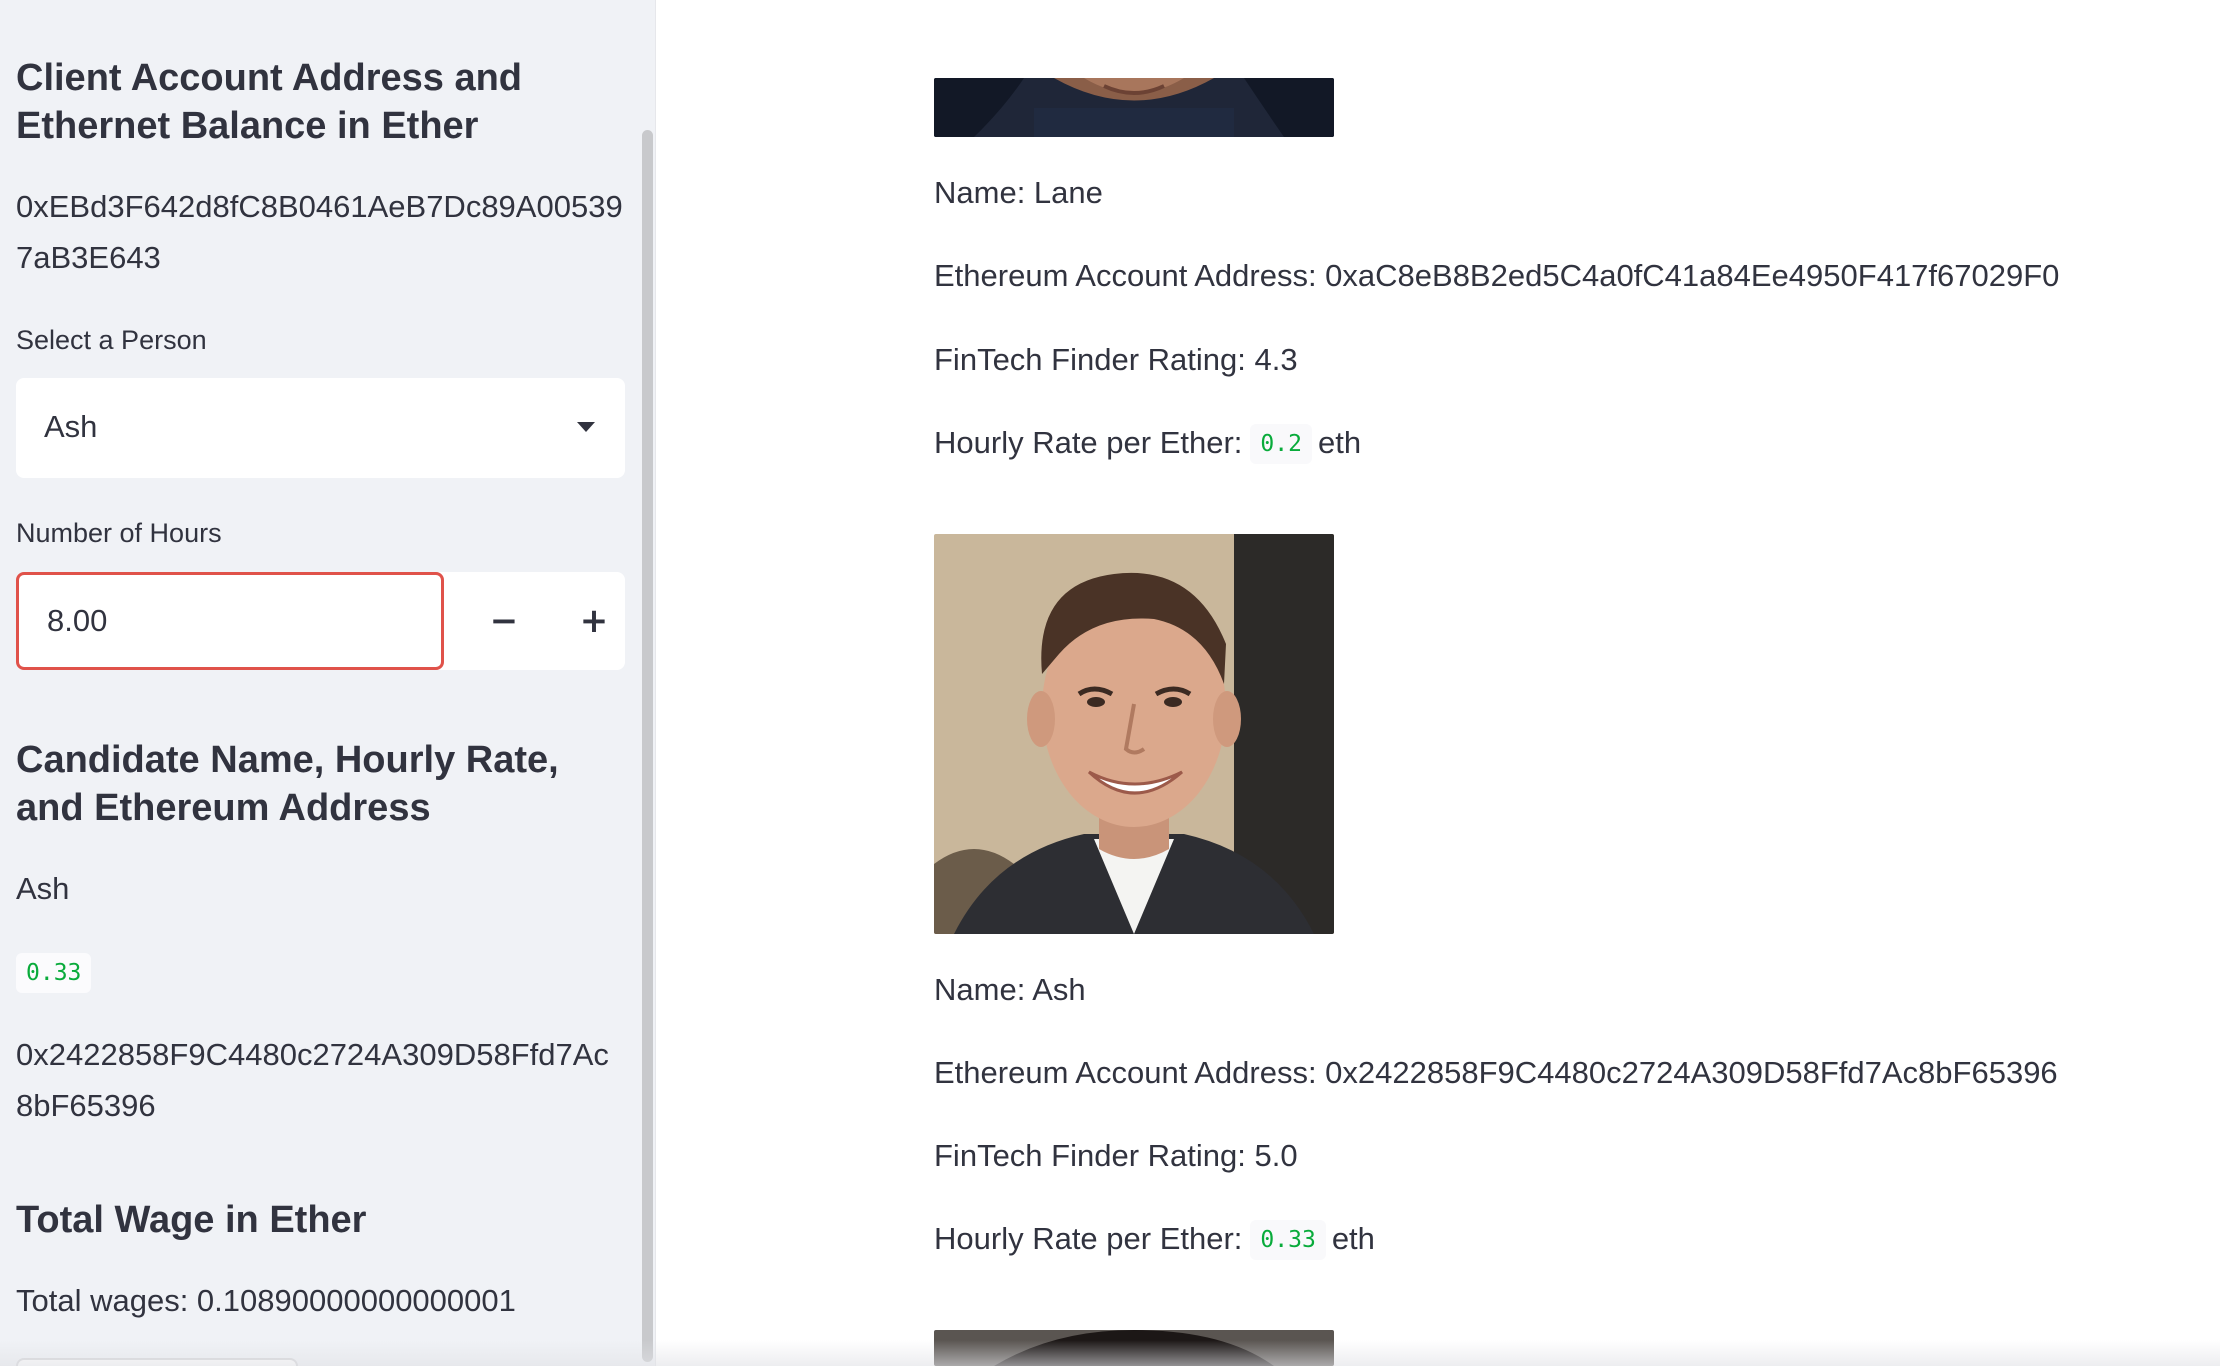 Image resolution: width=2220 pixels, height=1366 pixels. What do you see at coordinates (1116, 1155) in the screenshot?
I see `candidate-ash-rating: FinTech Finder Rating: 5.0` at bounding box center [1116, 1155].